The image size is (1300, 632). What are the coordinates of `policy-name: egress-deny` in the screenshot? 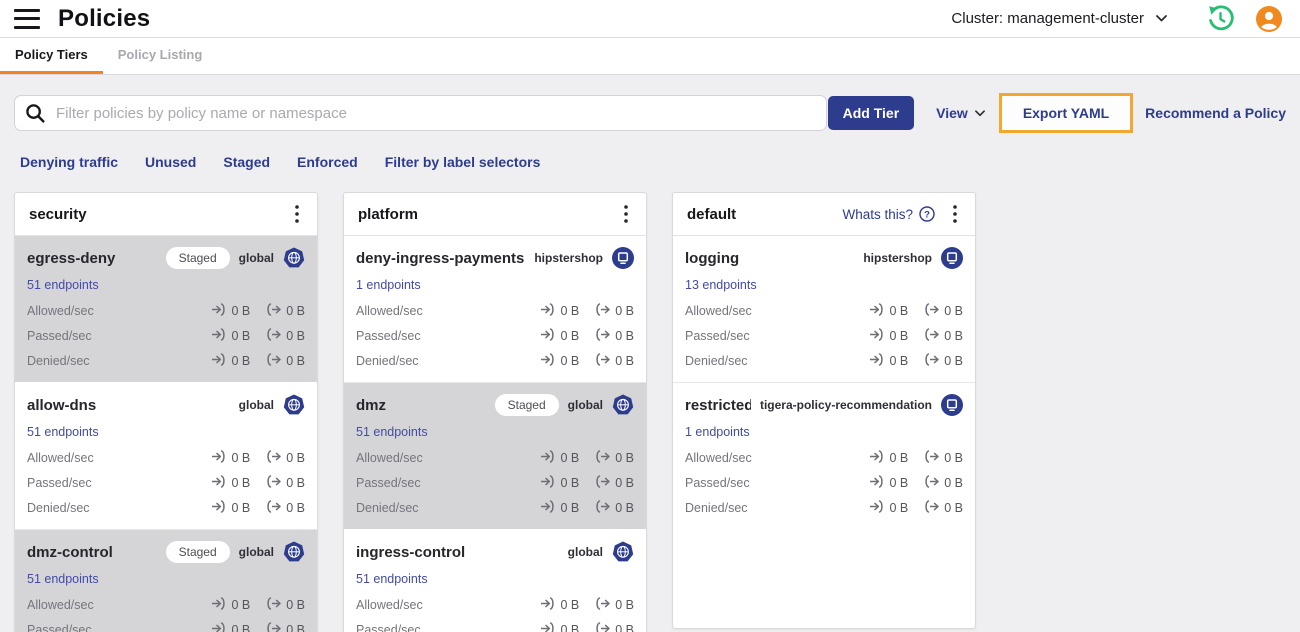 It's located at (92, 258).